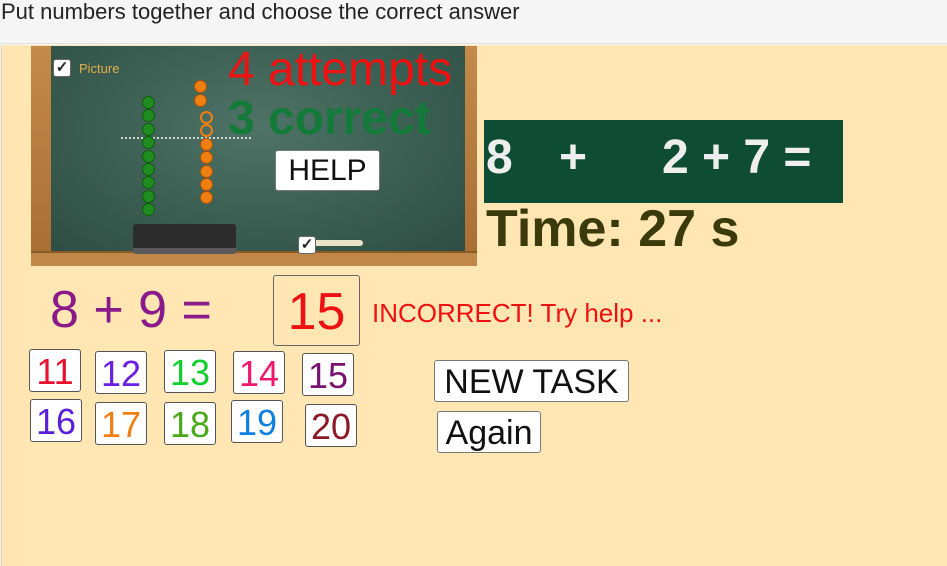 The image size is (947, 566). Describe the element at coordinates (329, 118) in the screenshot. I see `correct-counter: 3 correct` at that location.